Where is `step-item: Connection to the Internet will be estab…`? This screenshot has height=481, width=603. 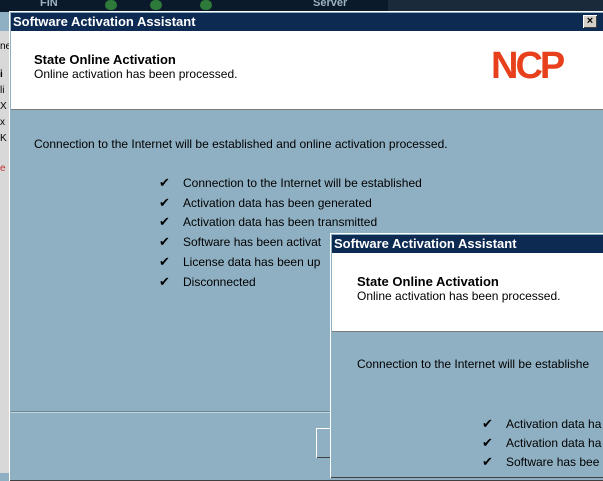
step-item: Connection to the Internet will be estab… is located at coordinates (302, 183).